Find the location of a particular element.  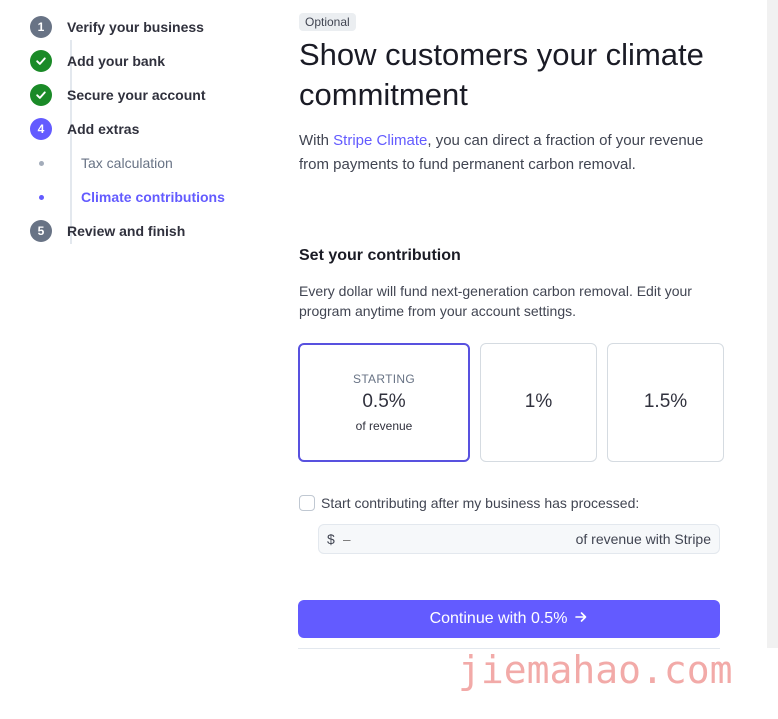

option-0-5-percent: STARTING 0.5% of revenue is located at coordinates (384, 402).